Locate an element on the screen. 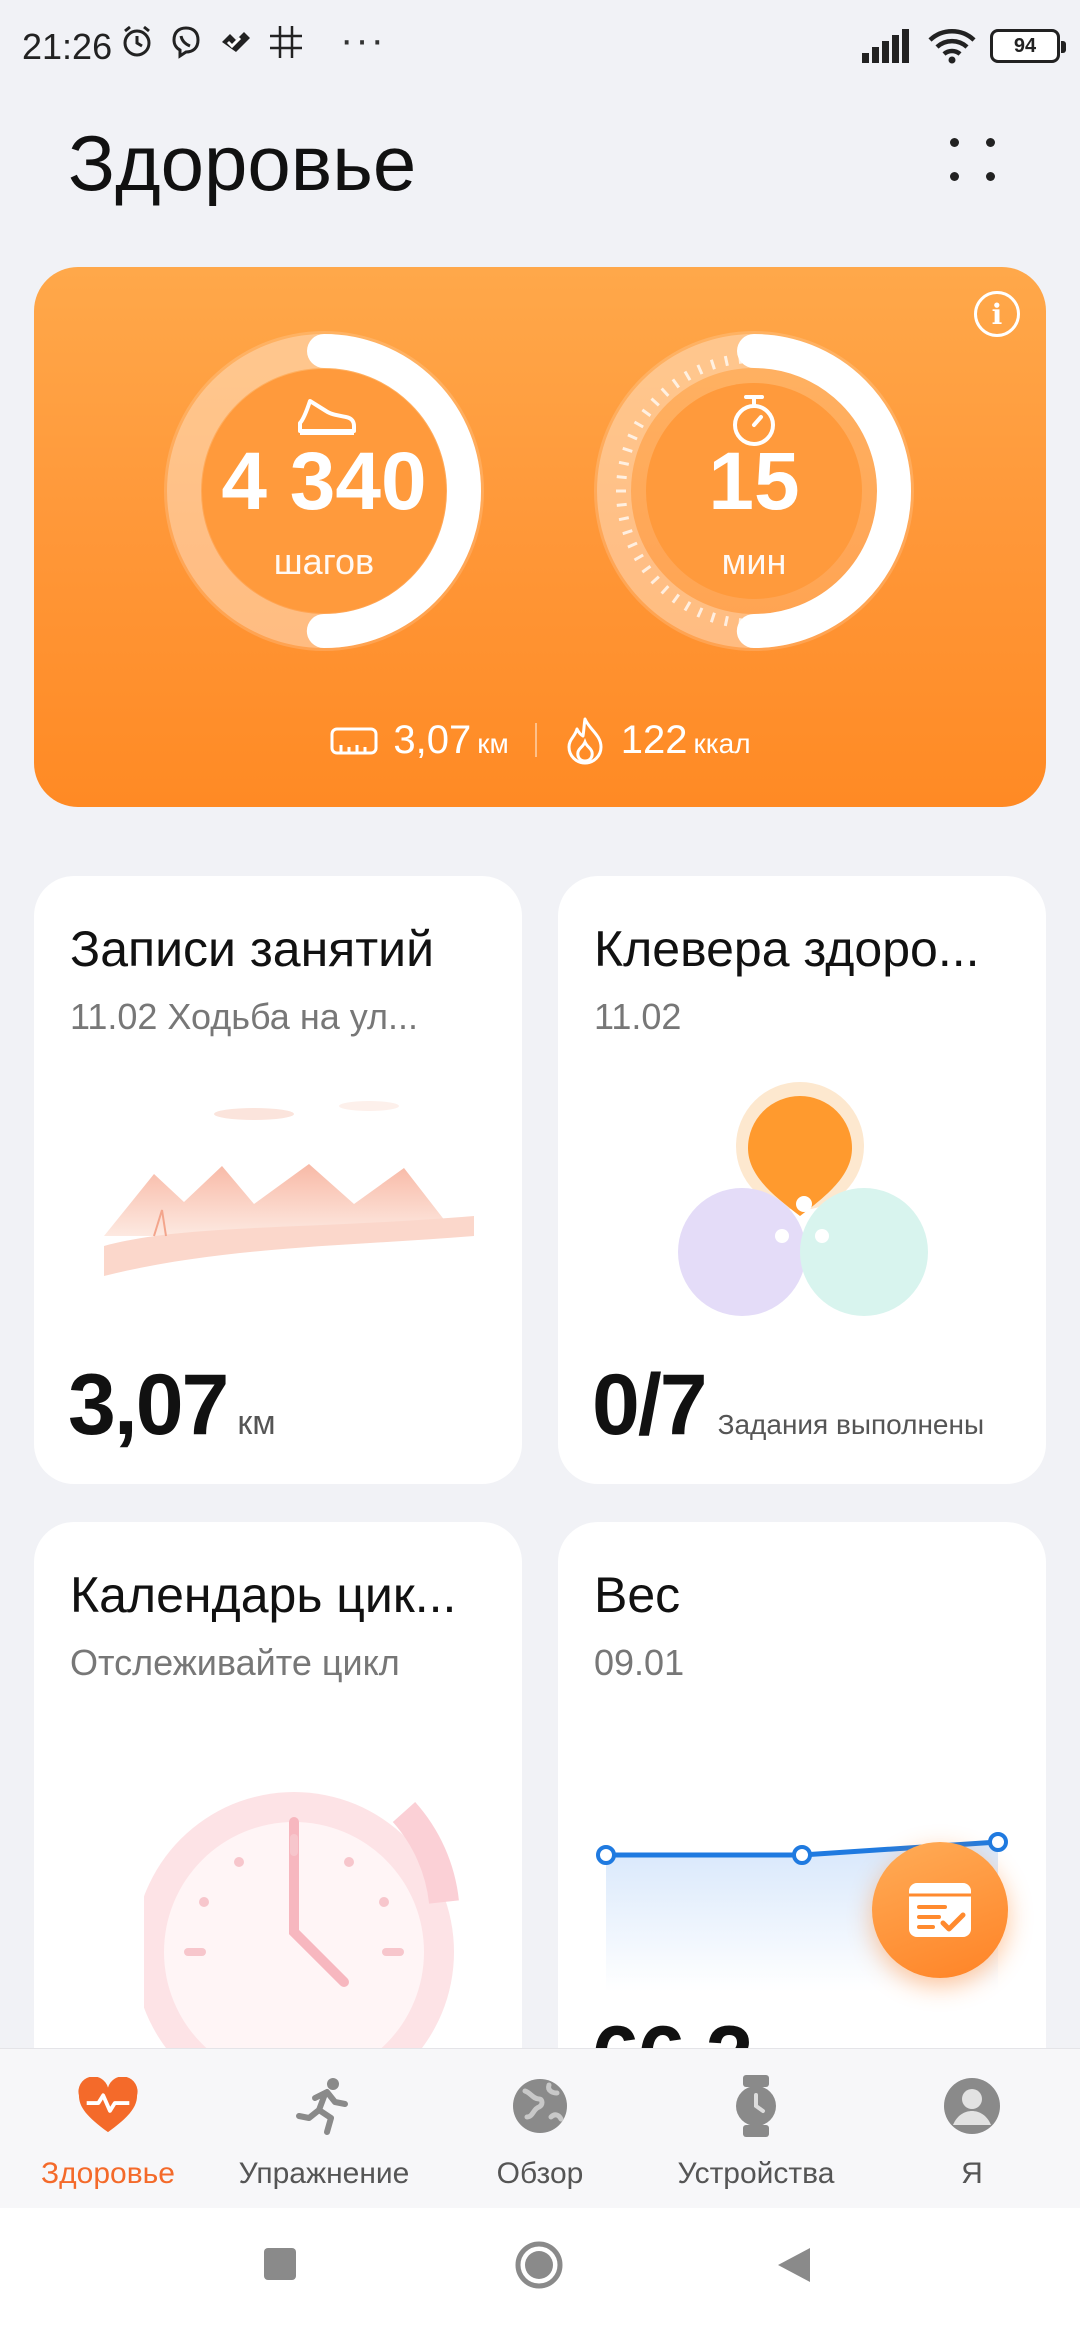 This screenshot has width=1080, height=2340. recents-button is located at coordinates (280, 2266).